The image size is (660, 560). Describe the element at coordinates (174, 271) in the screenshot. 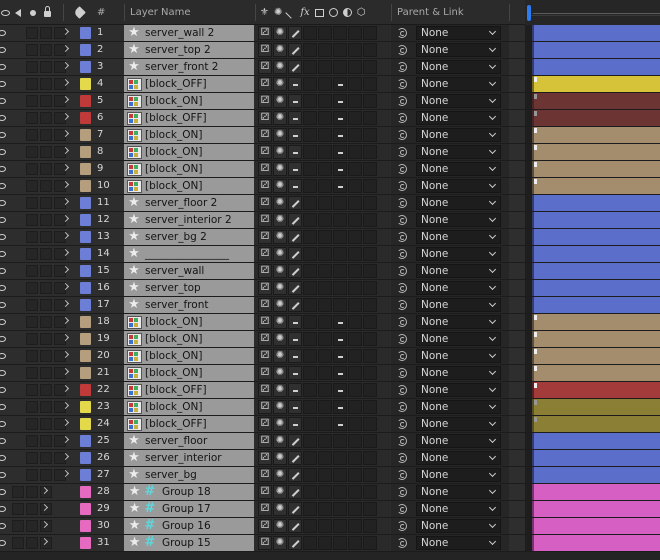

I see `layer-name: server_wall` at that location.